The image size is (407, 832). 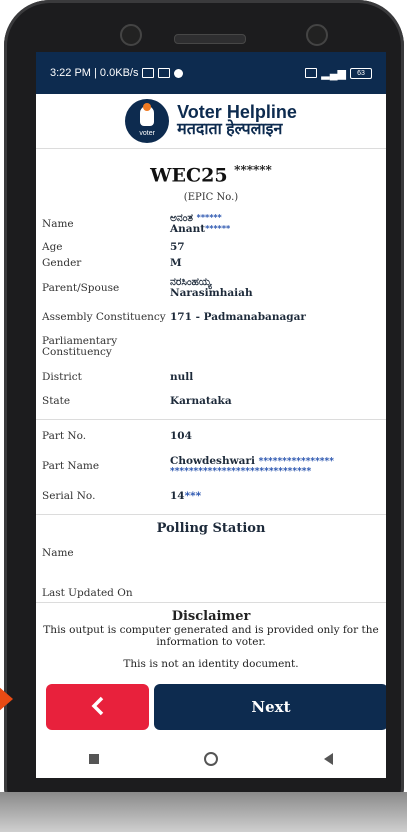 I want to click on chevron-left-icon, so click(x=97, y=705).